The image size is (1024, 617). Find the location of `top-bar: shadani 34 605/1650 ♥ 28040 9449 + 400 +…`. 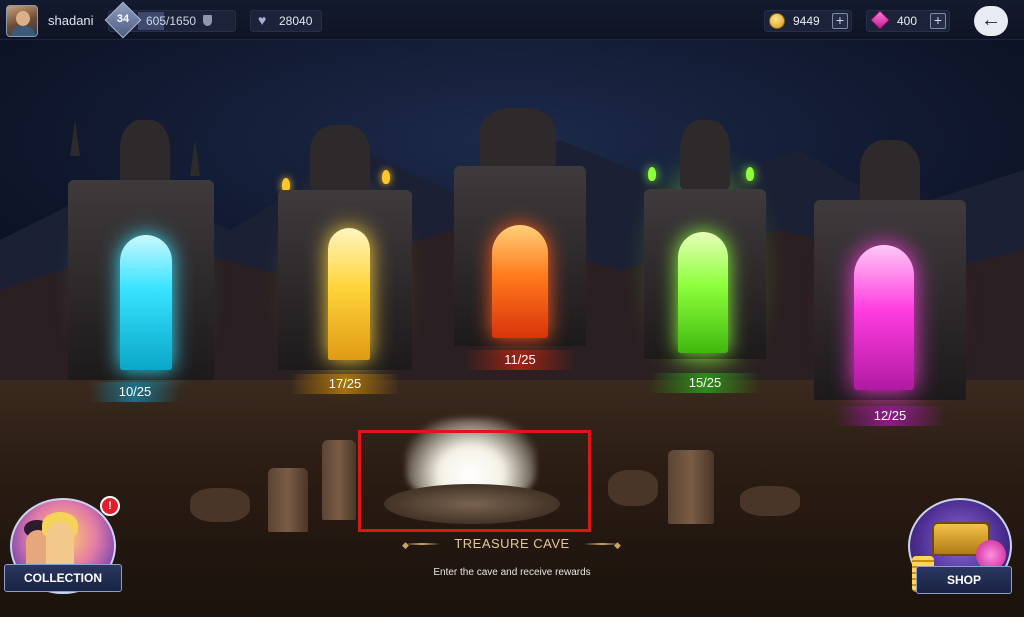

top-bar: shadani 34 605/1650 ♥ 28040 9449 + 400 +… is located at coordinates (512, 20).